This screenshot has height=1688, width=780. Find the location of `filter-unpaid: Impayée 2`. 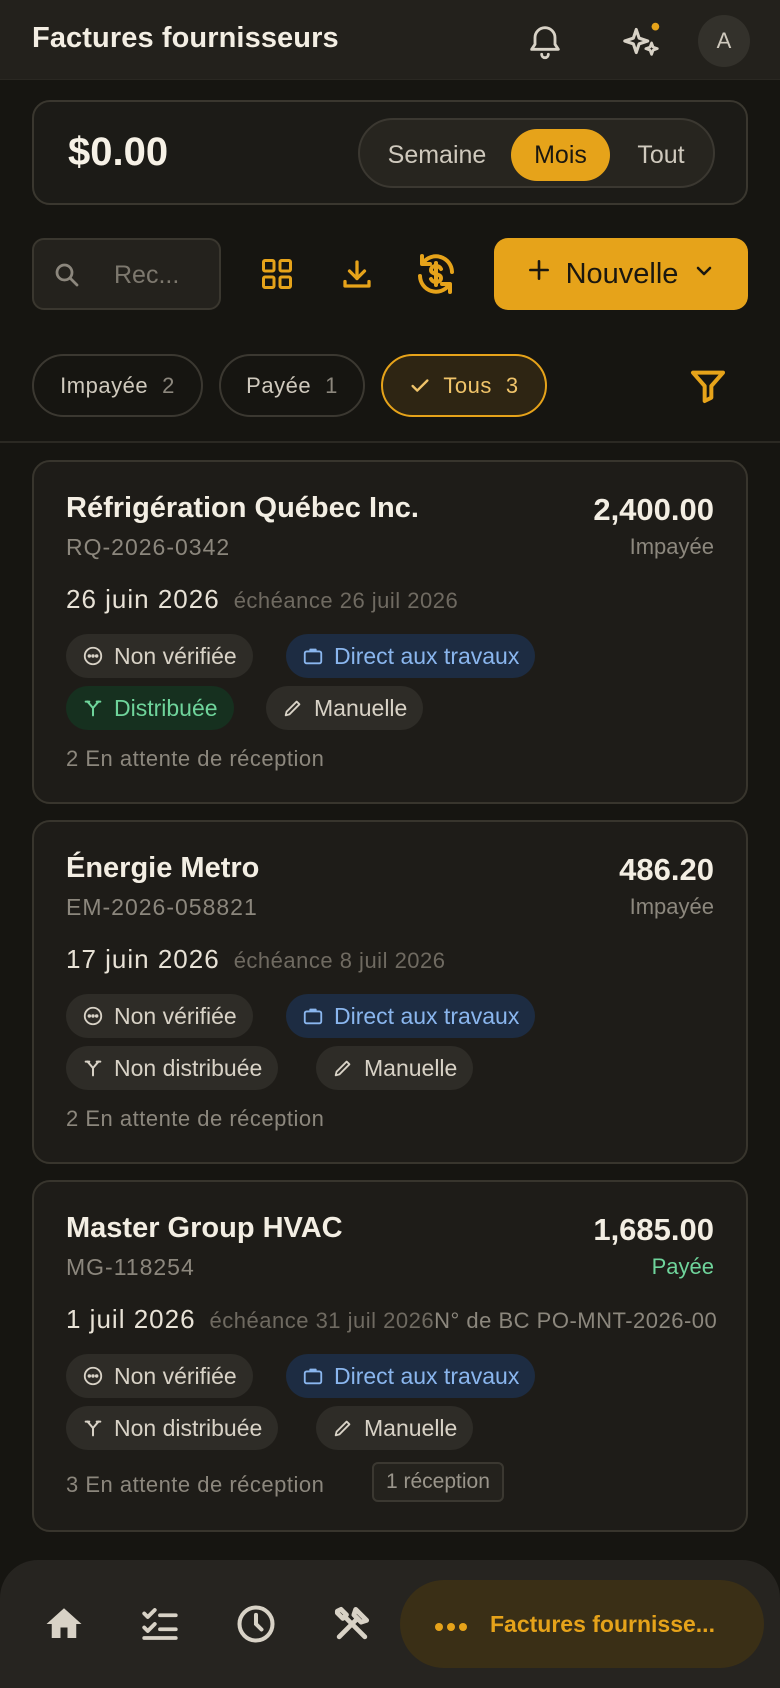

filter-unpaid: Impayée 2 is located at coordinates (117, 385).